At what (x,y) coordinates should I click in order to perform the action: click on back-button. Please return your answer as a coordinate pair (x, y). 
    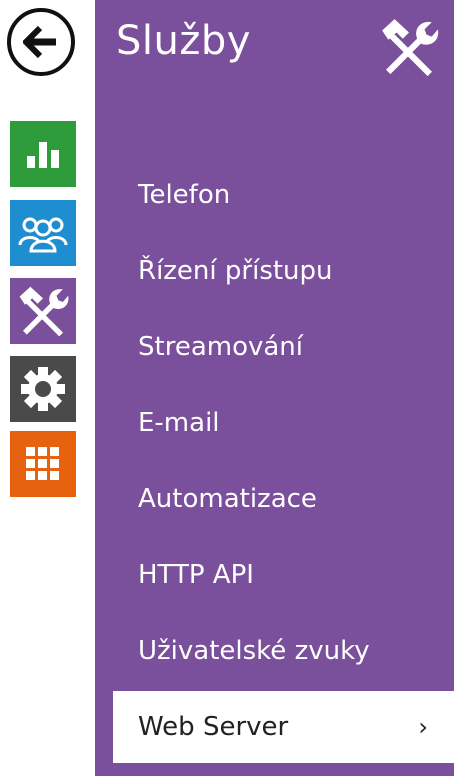
    Looking at the image, I should click on (41, 42).